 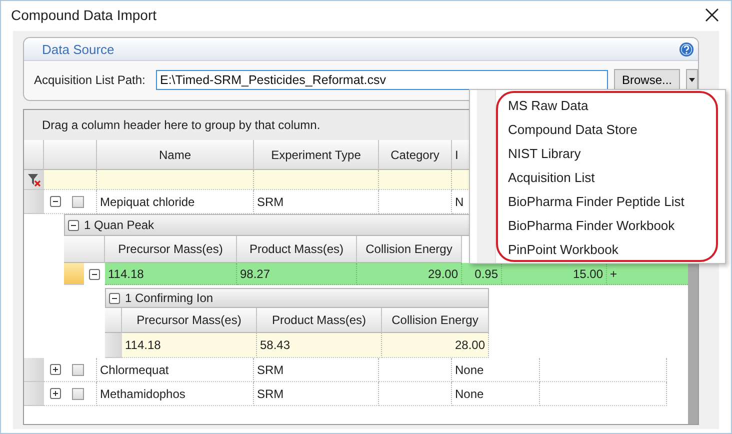 I want to click on table-row: 114.18 98.27 29.00 0.95 15.00 +, so click(x=376, y=274).